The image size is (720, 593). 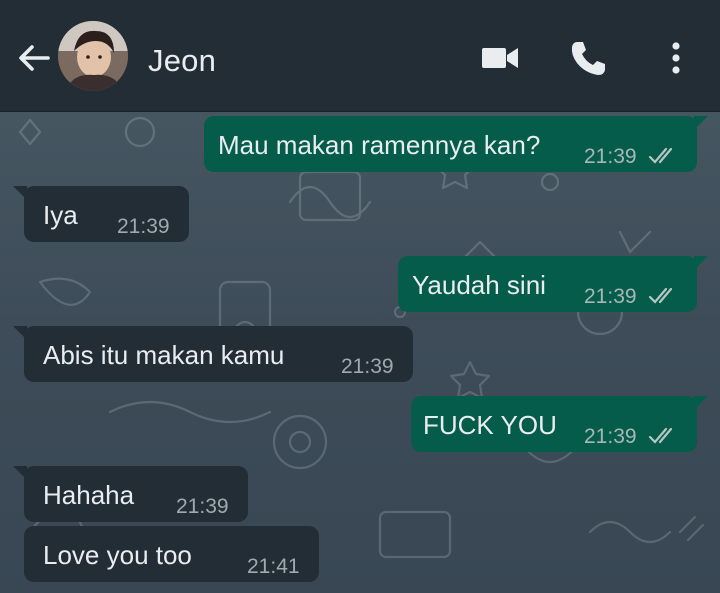 What do you see at coordinates (676, 58) in the screenshot?
I see `more-vert-icon` at bounding box center [676, 58].